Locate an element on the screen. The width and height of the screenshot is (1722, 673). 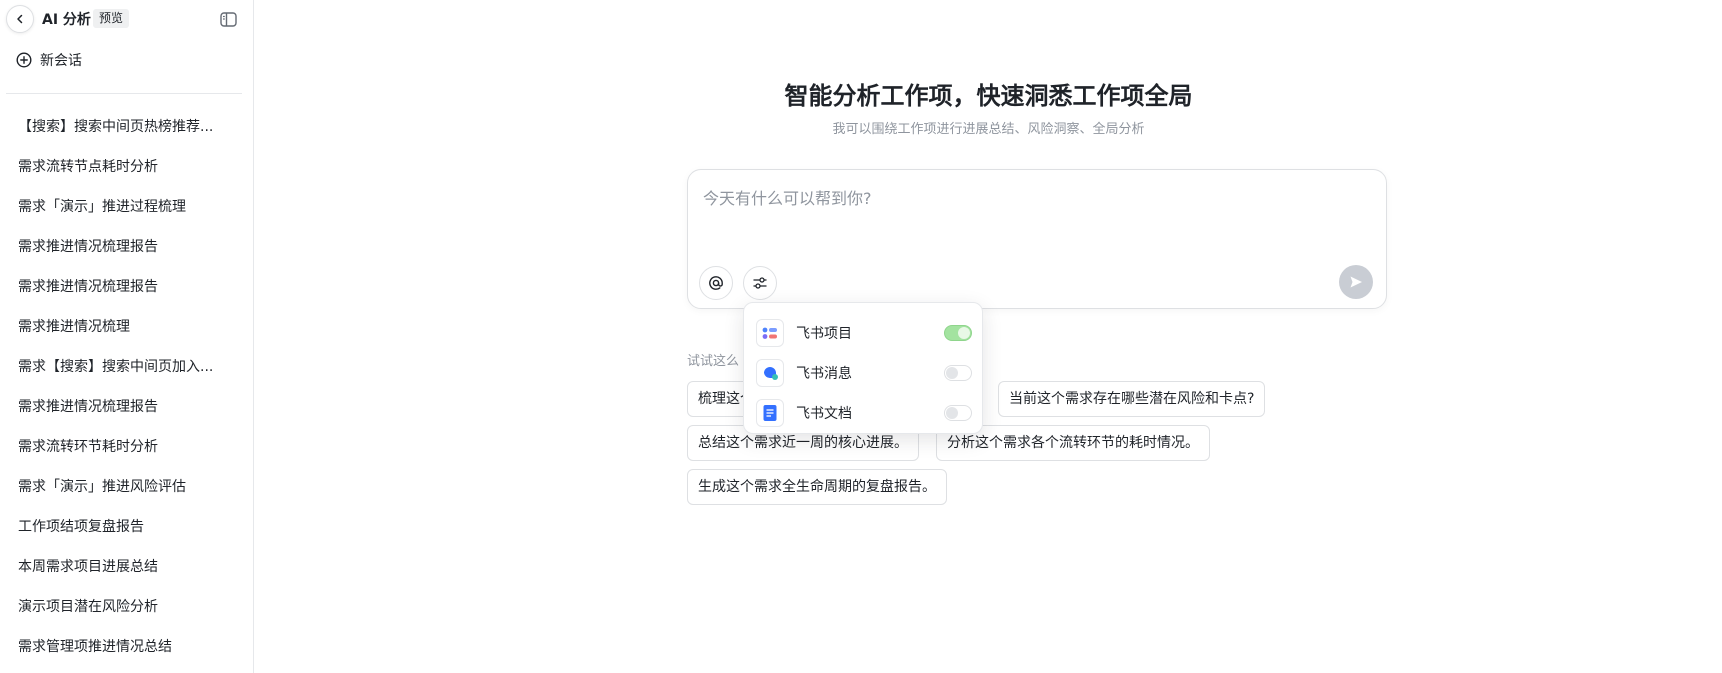
history-item: 需求流转环节耗时分析 is located at coordinates (115, 447).